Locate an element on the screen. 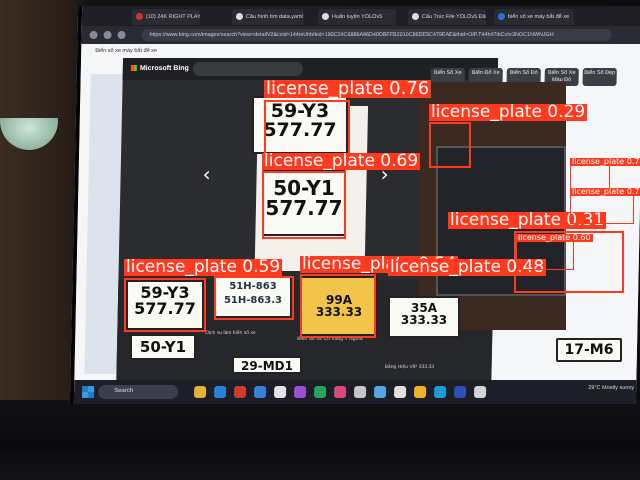 This screenshot has height=480, width=640. detection-label: license_plate 0.59 is located at coordinates (203, 267).